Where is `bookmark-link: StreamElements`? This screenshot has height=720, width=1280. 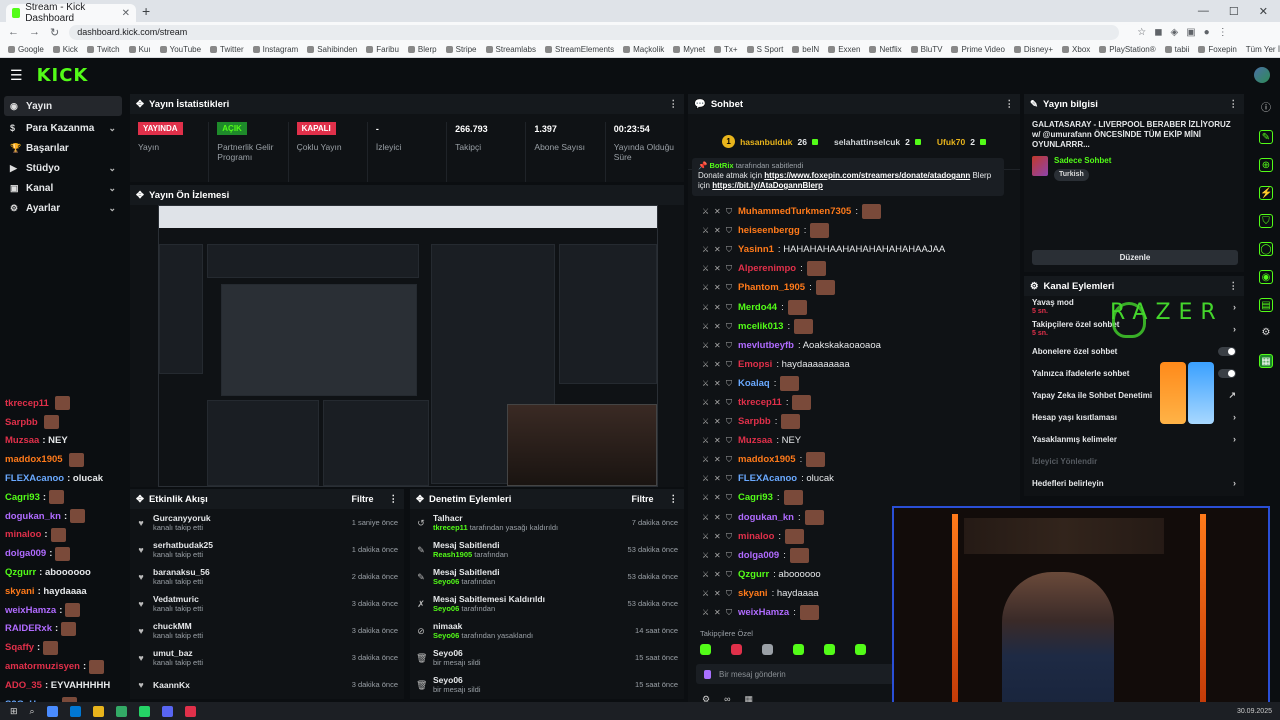 bookmark-link: StreamElements is located at coordinates (579, 49).